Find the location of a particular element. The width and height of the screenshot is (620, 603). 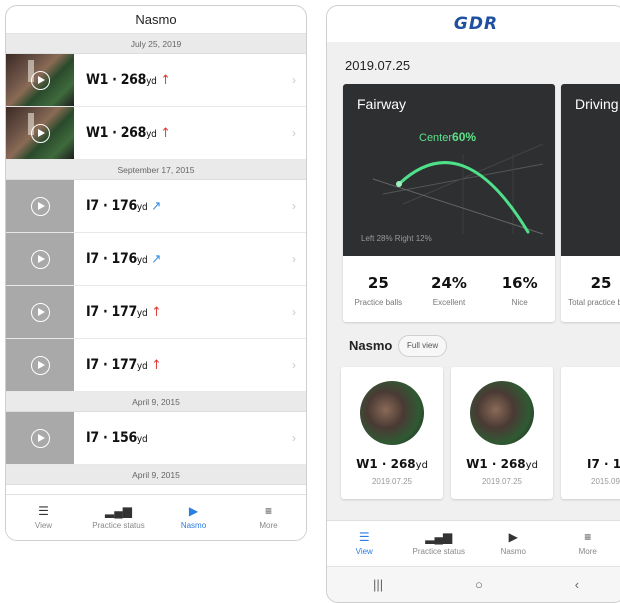

ball-trajectory-graphic is located at coordinates (449, 170).